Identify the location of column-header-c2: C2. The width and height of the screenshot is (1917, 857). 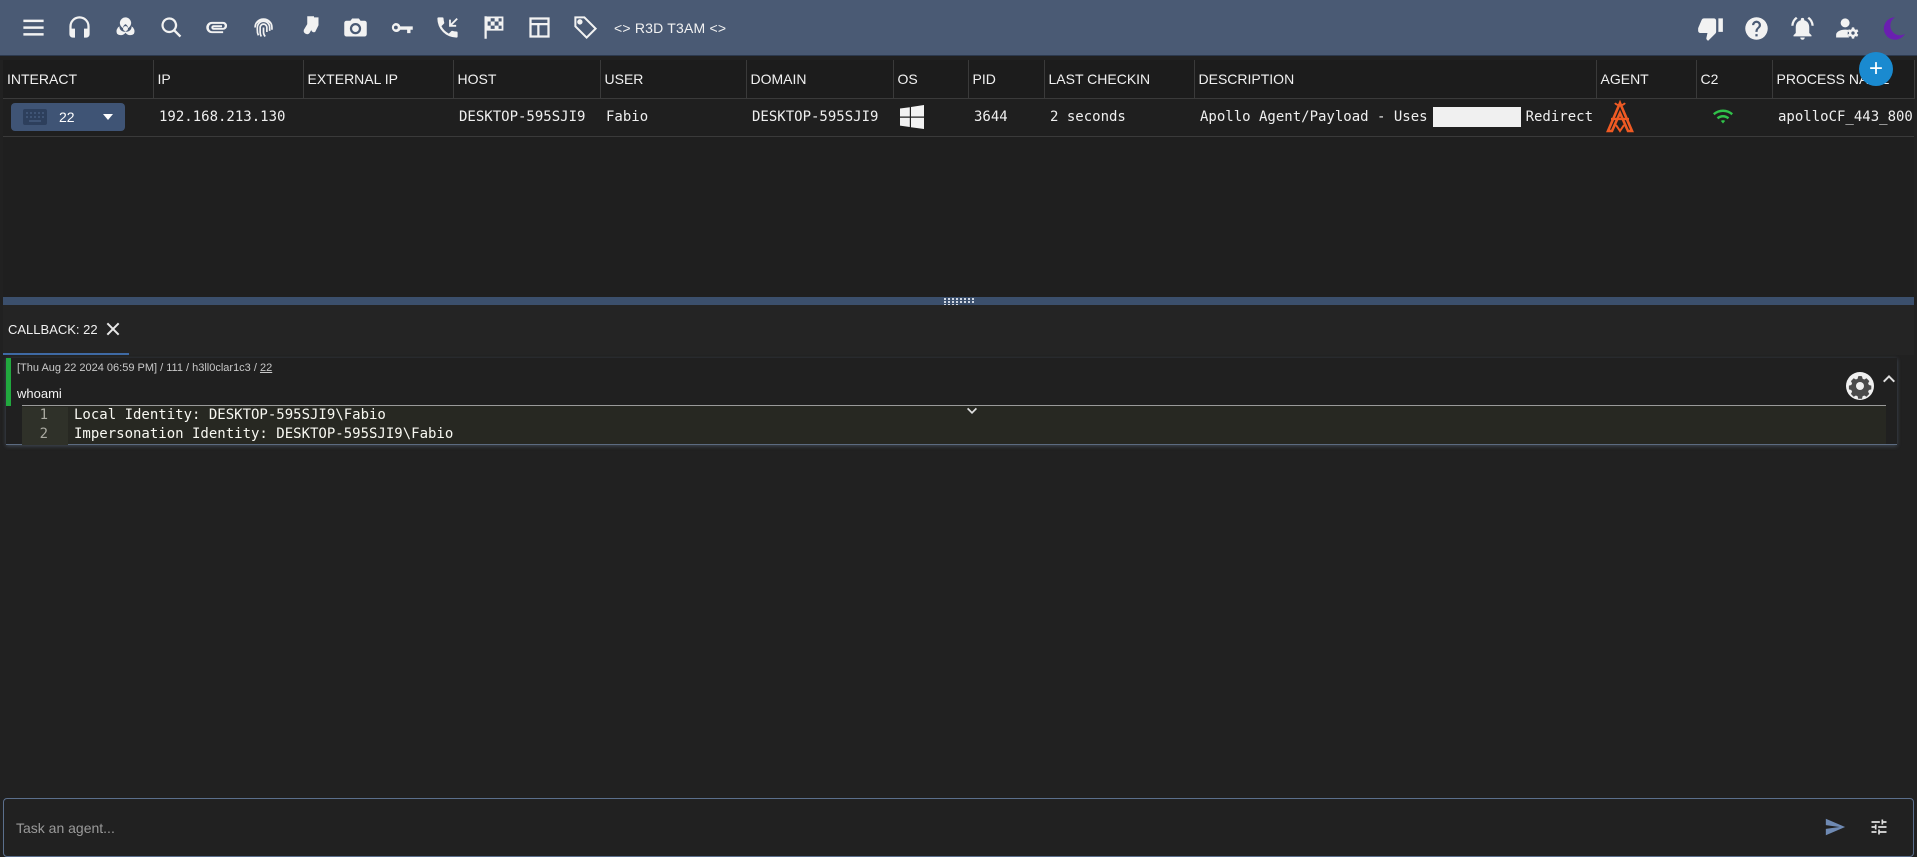
(1734, 79).